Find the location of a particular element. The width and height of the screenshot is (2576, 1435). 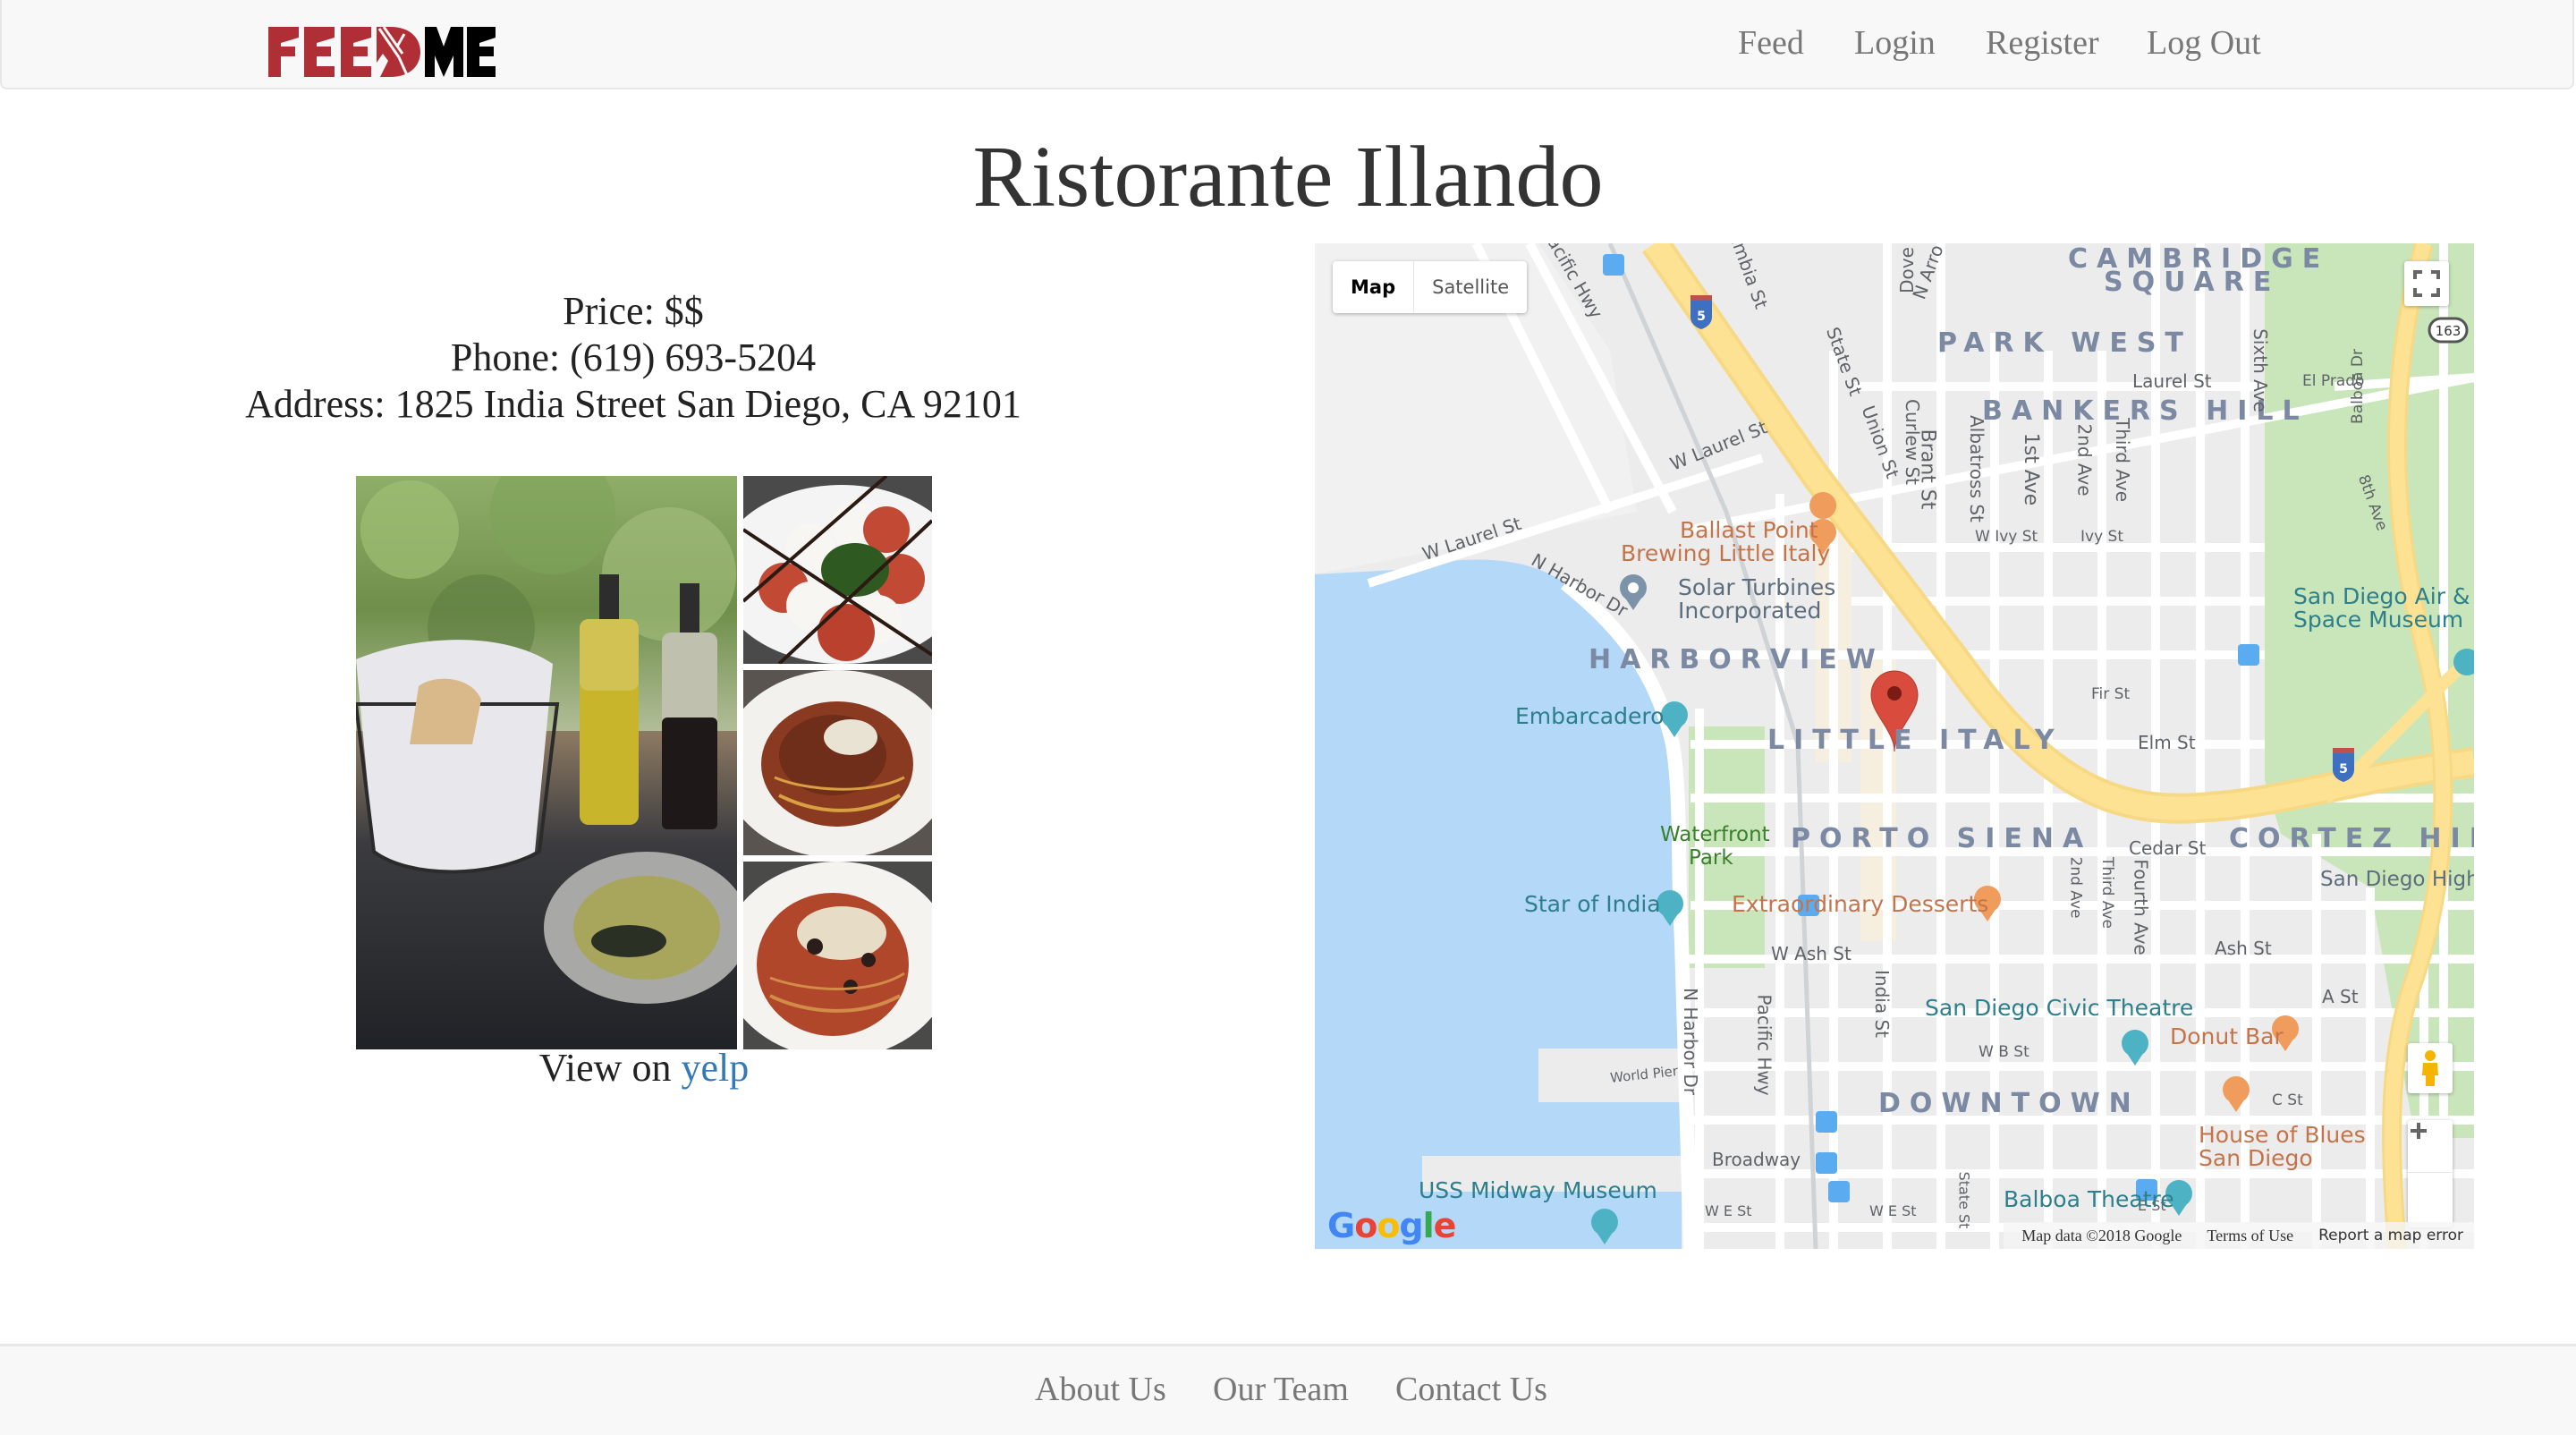

district-cortez-hill: CORTEZ HILL is located at coordinates (2351, 838).